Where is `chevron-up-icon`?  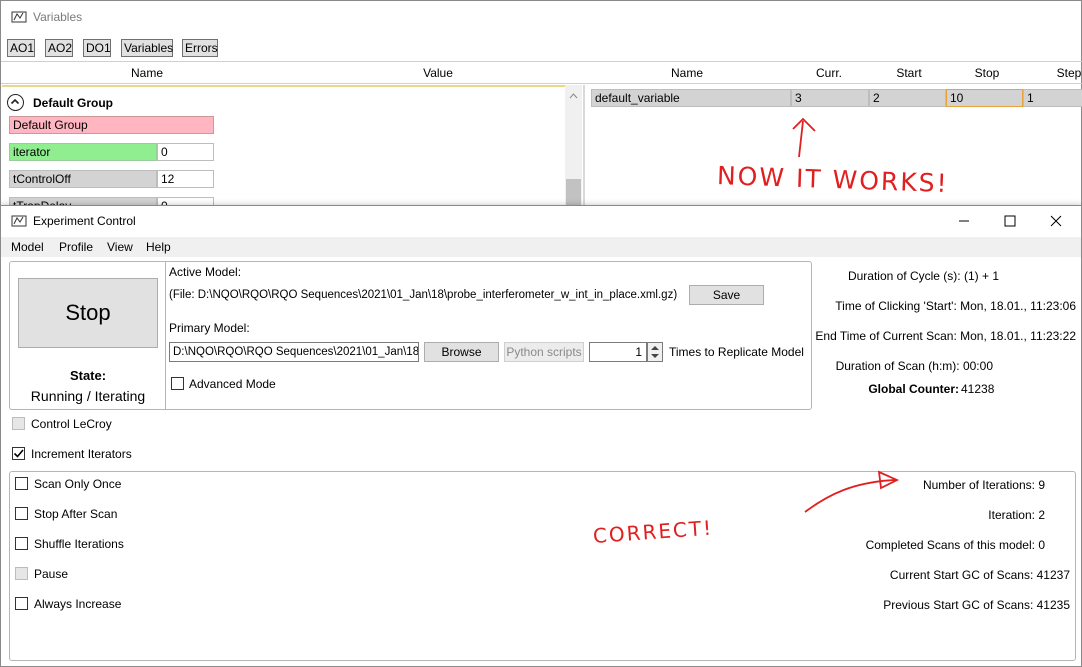
chevron-up-icon is located at coordinates (15, 101).